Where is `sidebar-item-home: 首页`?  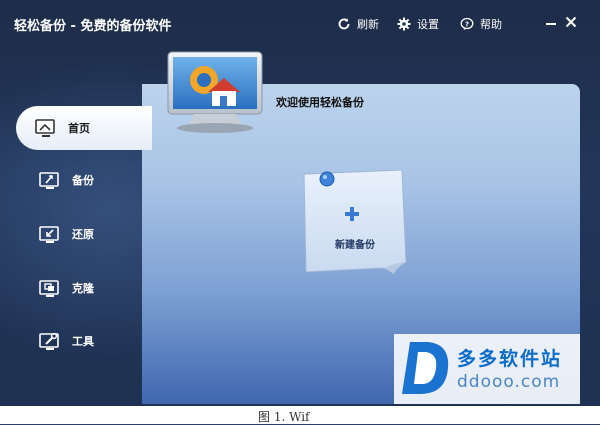
sidebar-item-home: 首页 is located at coordinates (84, 128).